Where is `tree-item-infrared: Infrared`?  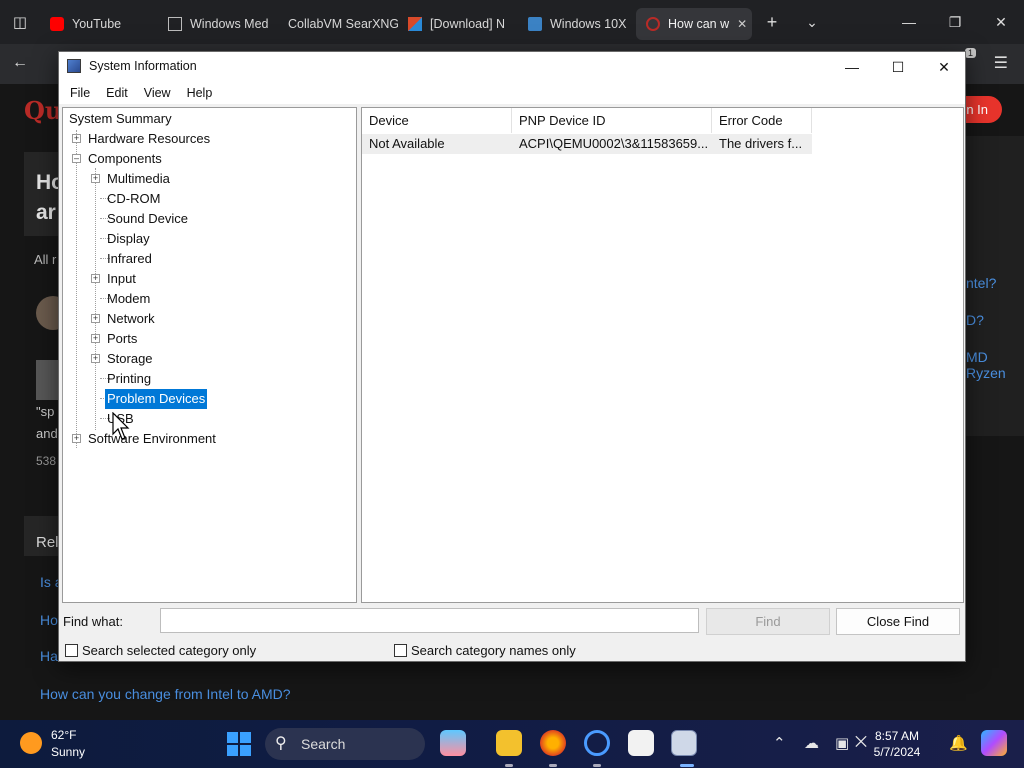 tree-item-infrared: Infrared is located at coordinates (129, 259).